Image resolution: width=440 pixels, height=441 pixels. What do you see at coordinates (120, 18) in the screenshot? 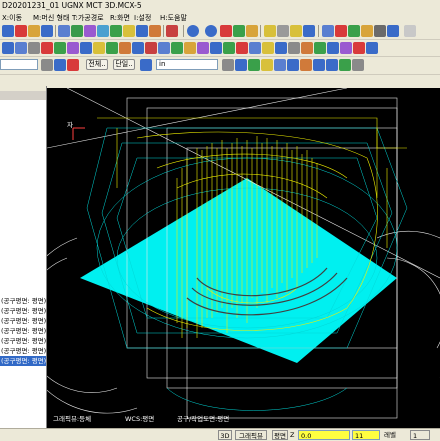
I see `menu-item-screen: R:화면` at bounding box center [120, 18].